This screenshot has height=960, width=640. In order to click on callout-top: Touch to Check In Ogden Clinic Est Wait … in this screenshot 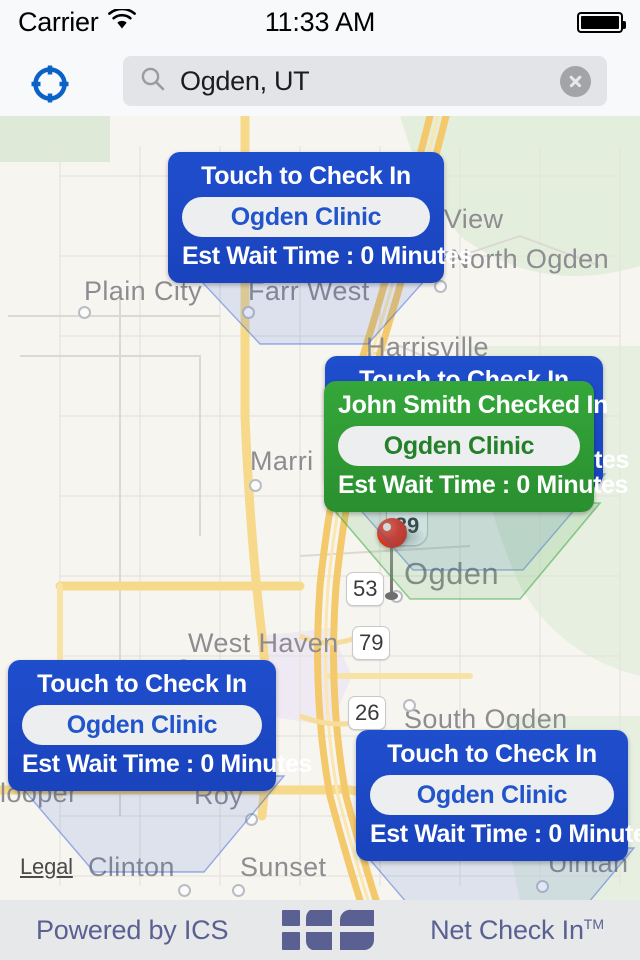, I will do `click(320, 248)`.